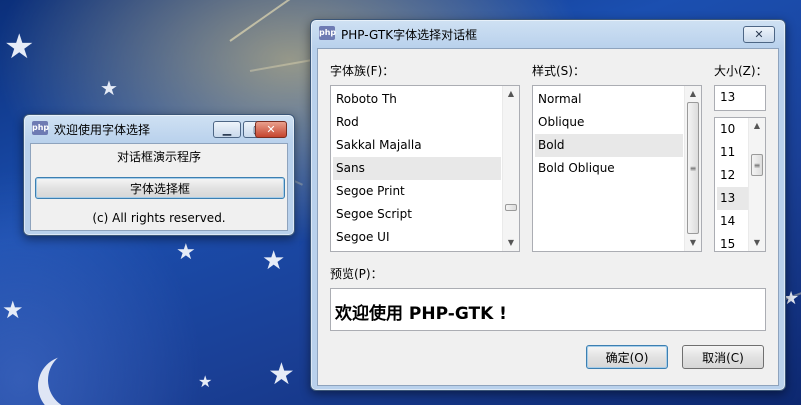  What do you see at coordinates (417, 168) in the screenshot?
I see `list-item: Sans` at bounding box center [417, 168].